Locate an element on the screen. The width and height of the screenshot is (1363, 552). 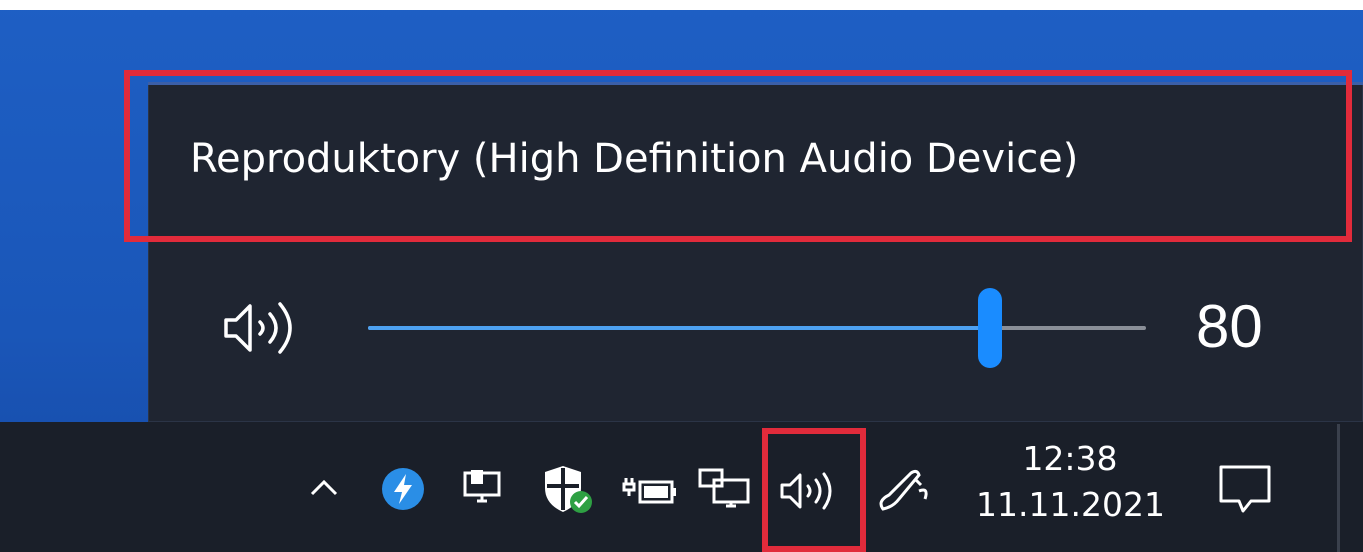
speaker-icon is located at coordinates (267, 328).